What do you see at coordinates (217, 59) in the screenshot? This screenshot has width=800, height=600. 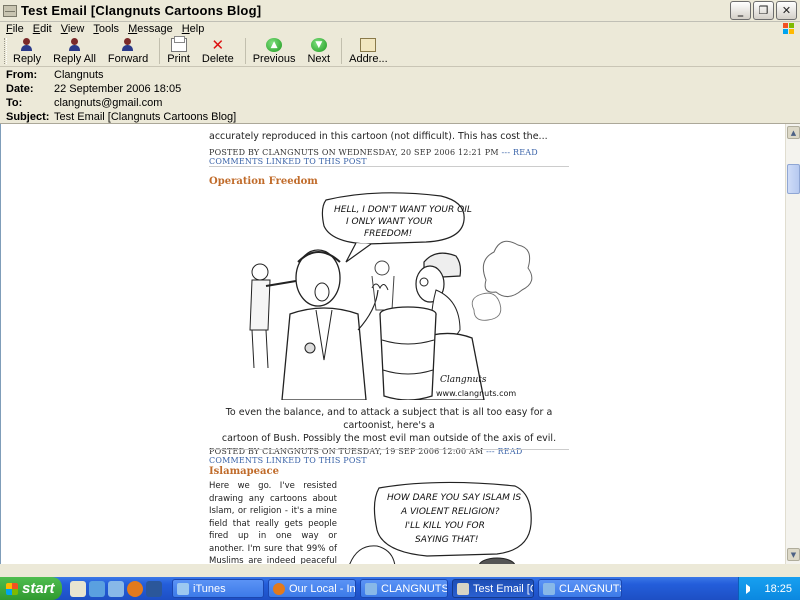 I see `delete-label: Delete` at bounding box center [217, 59].